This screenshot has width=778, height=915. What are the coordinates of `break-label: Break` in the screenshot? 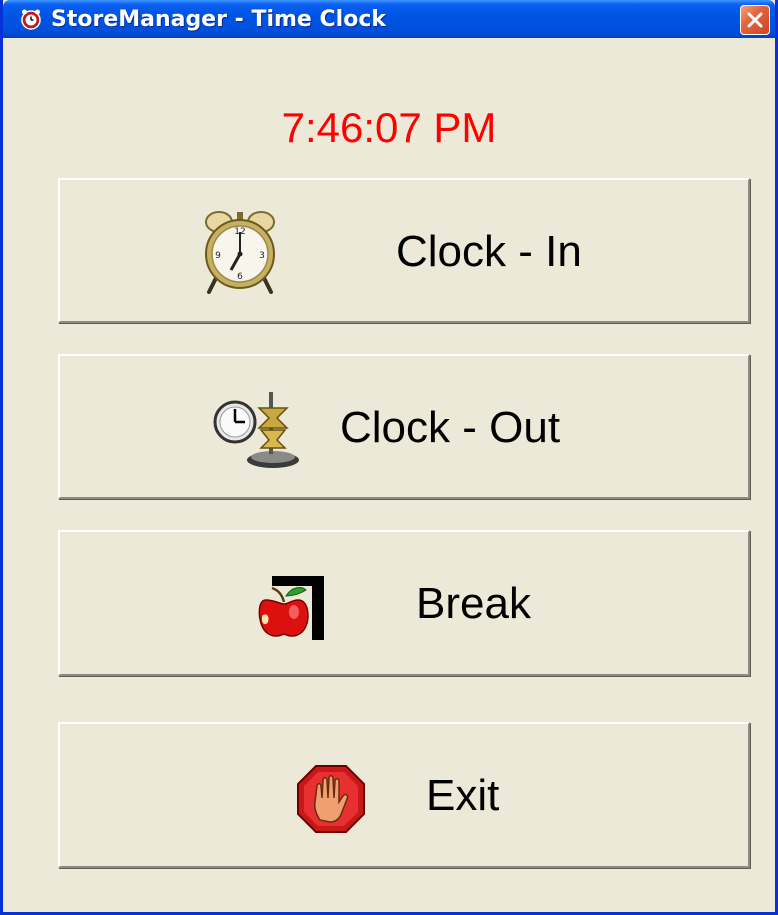 It's located at (473, 603).